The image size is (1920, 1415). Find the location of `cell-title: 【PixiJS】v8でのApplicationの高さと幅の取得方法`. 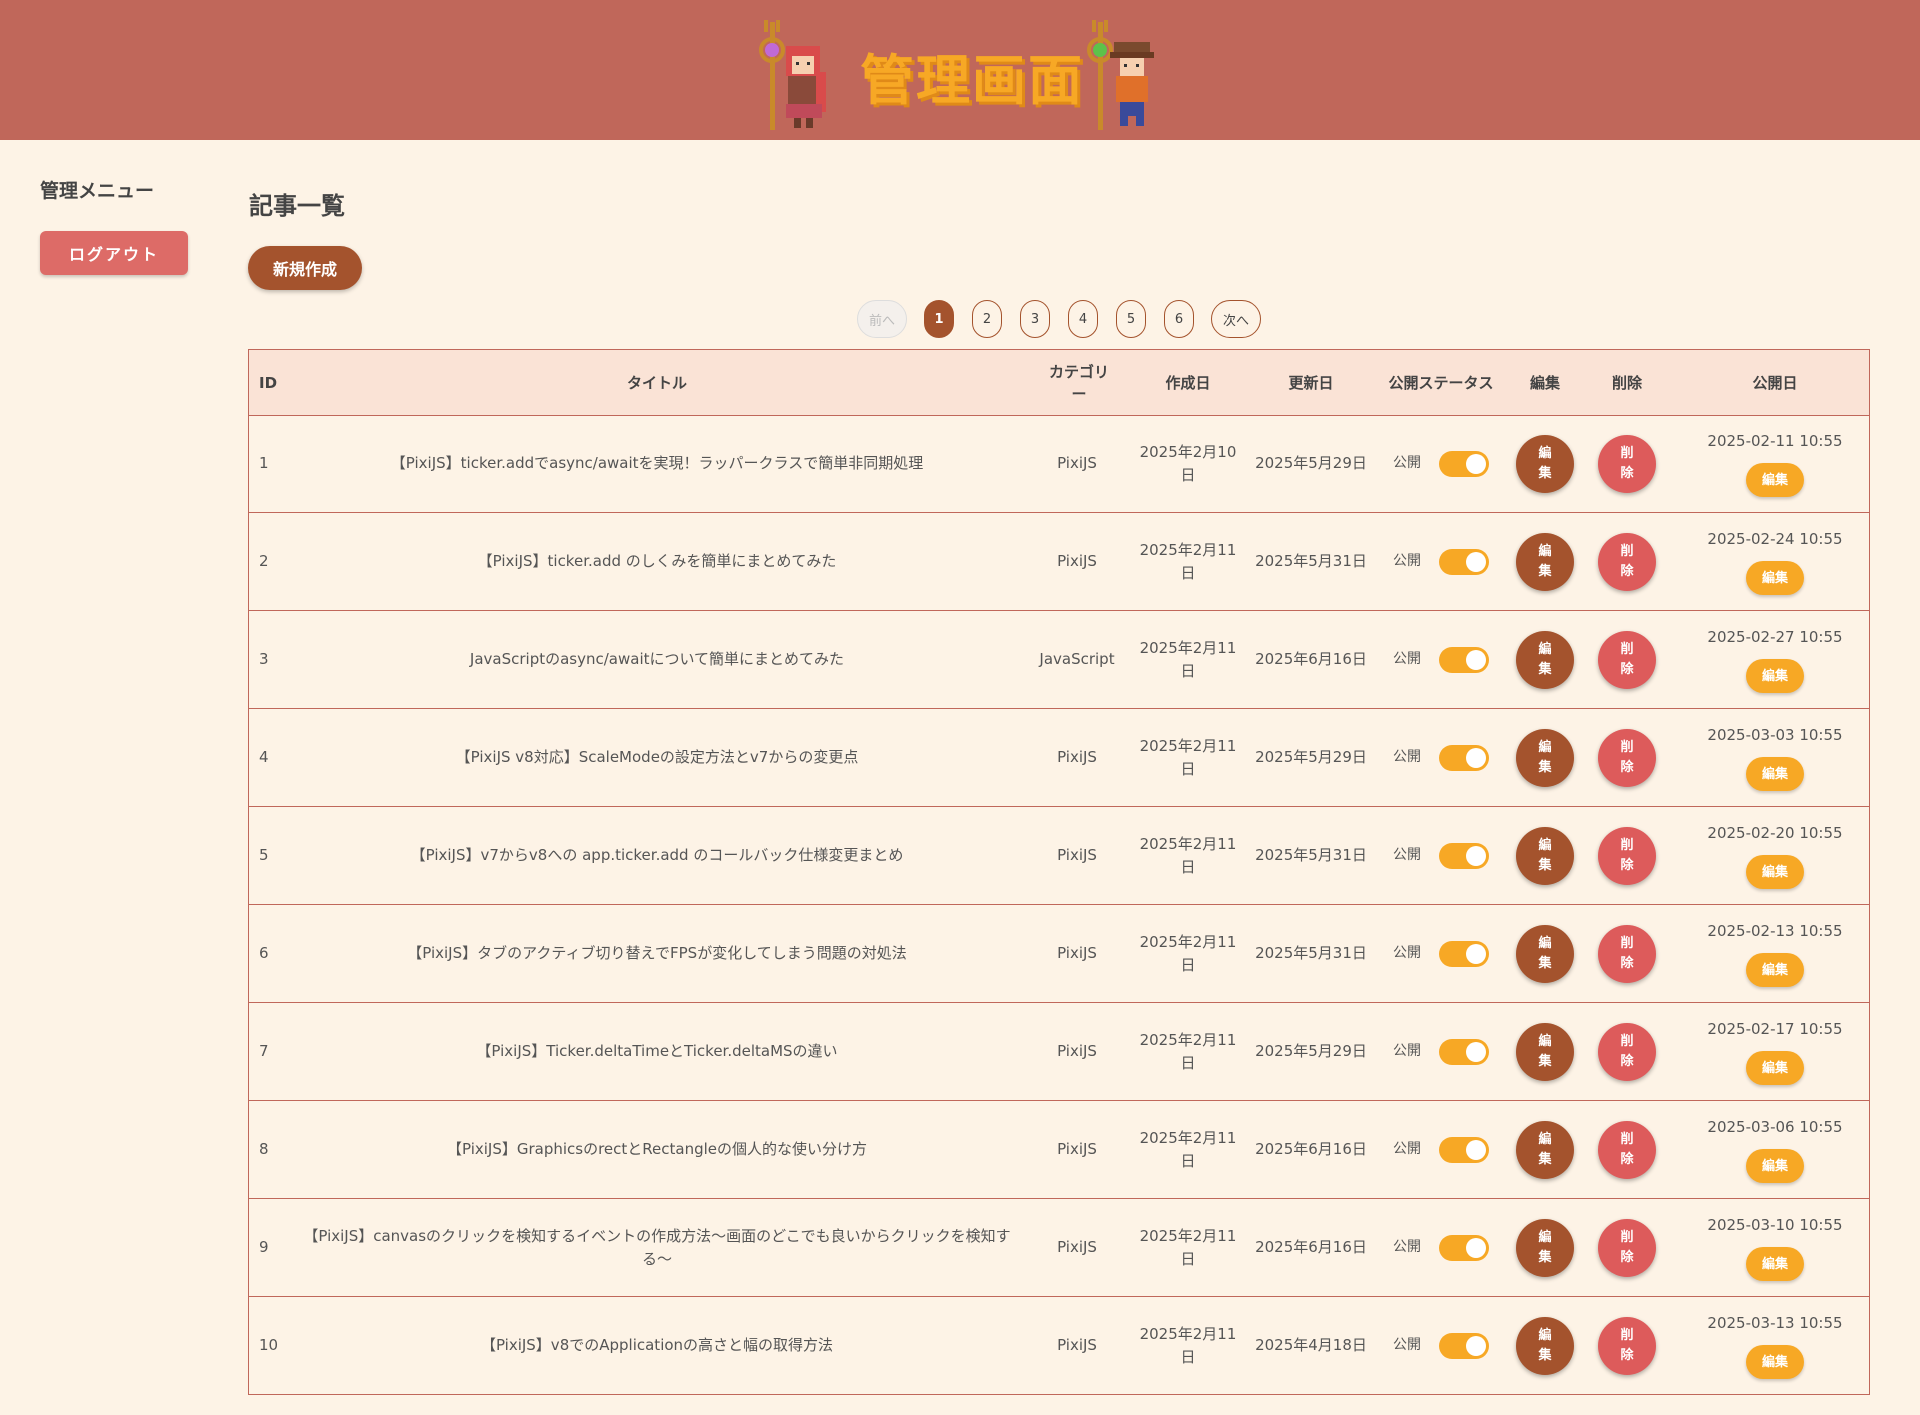

cell-title: 【PixiJS】v8でのApplicationの高さと幅の取得方法 is located at coordinates (657, 1345).